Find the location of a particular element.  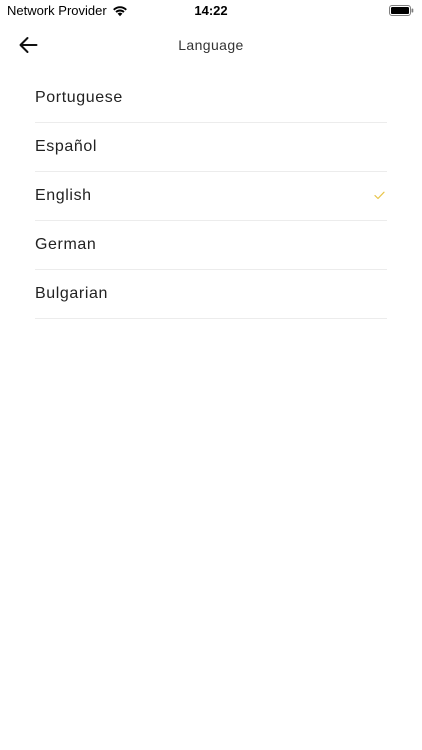

language-label: Español is located at coordinates (66, 146).